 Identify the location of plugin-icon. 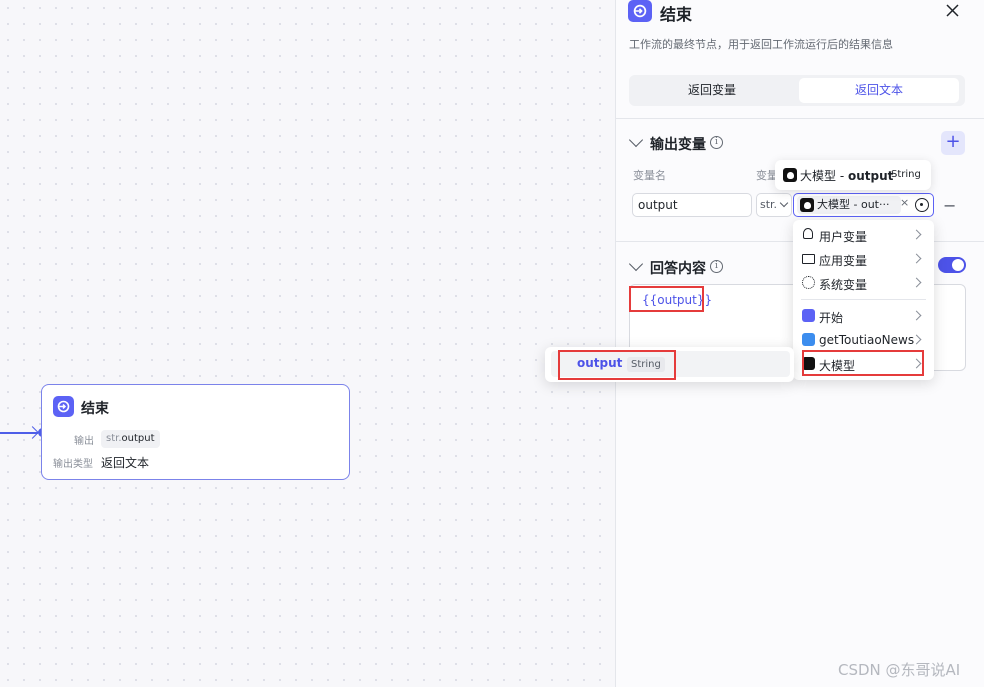
(808, 339).